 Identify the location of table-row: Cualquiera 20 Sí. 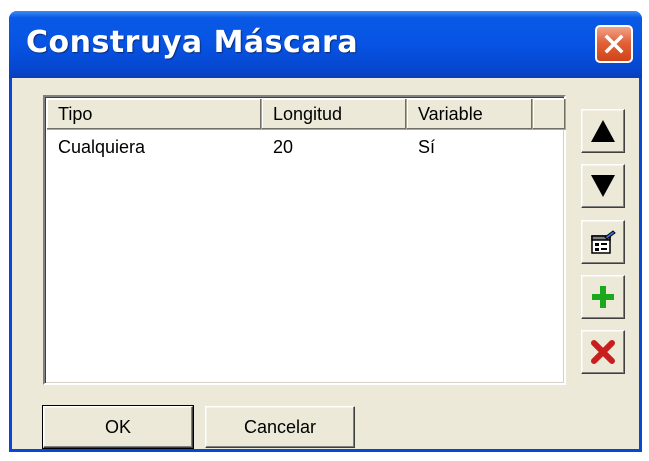
(290, 147).